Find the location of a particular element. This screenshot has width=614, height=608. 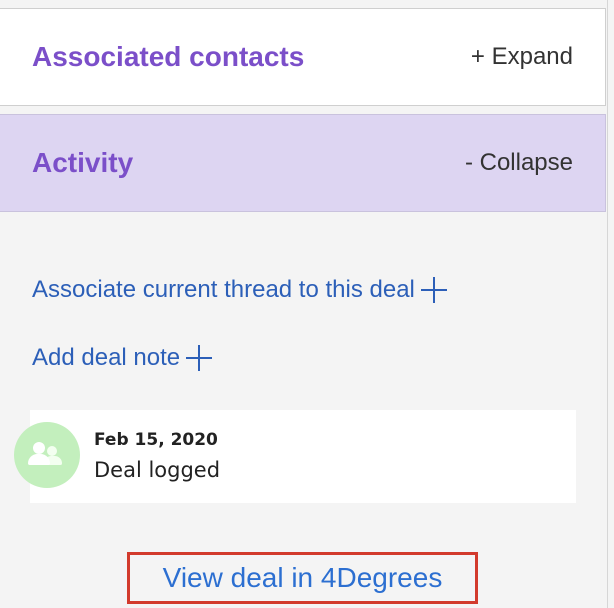

panel-right-border is located at coordinates (607, 304).